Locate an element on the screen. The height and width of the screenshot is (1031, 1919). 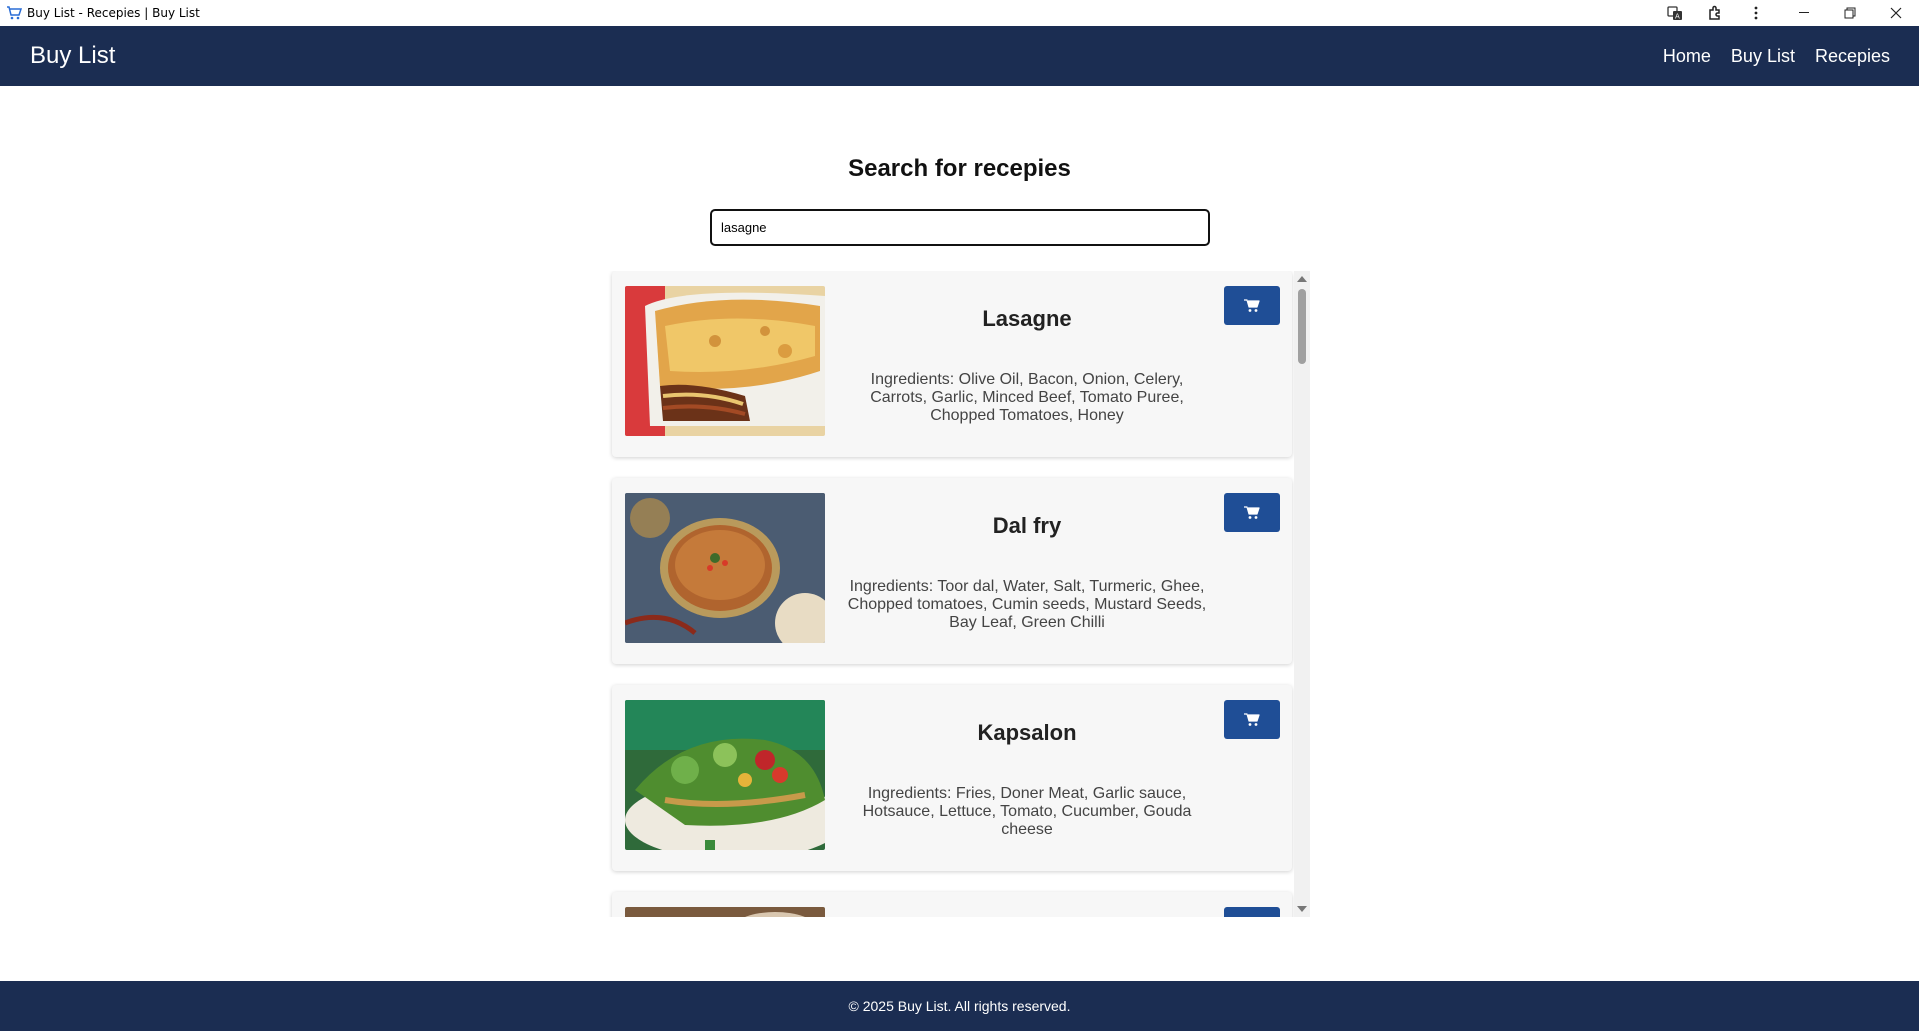
translate-icon: A is located at coordinates (1675, 13).